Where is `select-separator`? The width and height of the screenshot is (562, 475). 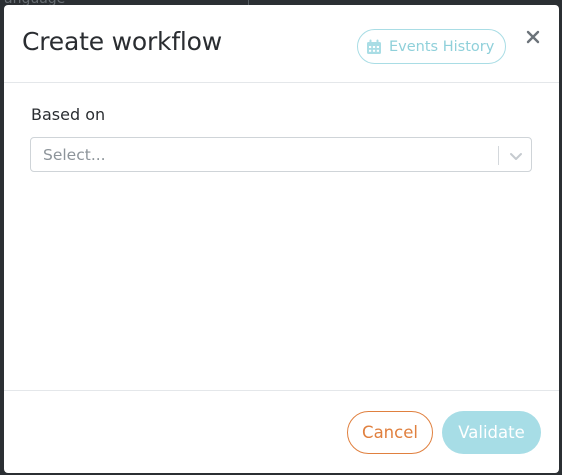
select-separator is located at coordinates (498, 155).